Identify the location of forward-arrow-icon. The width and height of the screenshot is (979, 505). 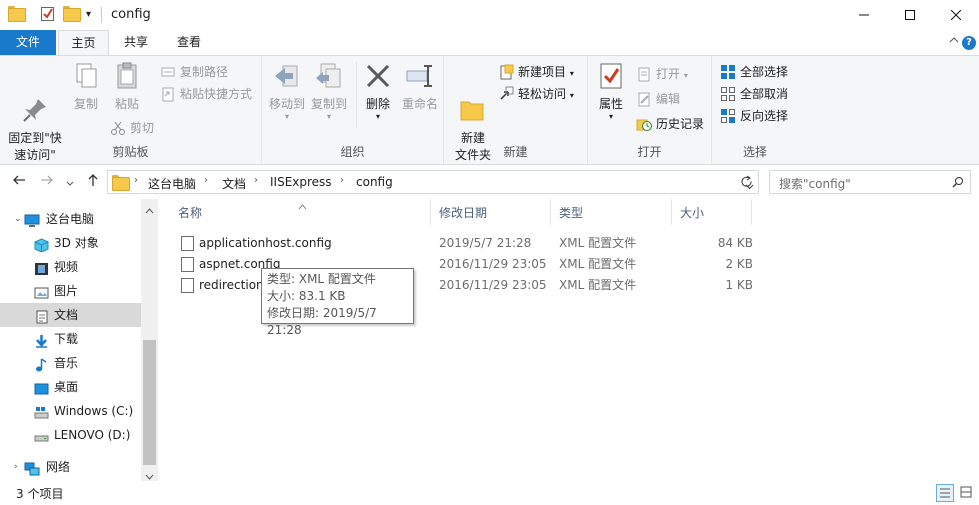
(47, 182).